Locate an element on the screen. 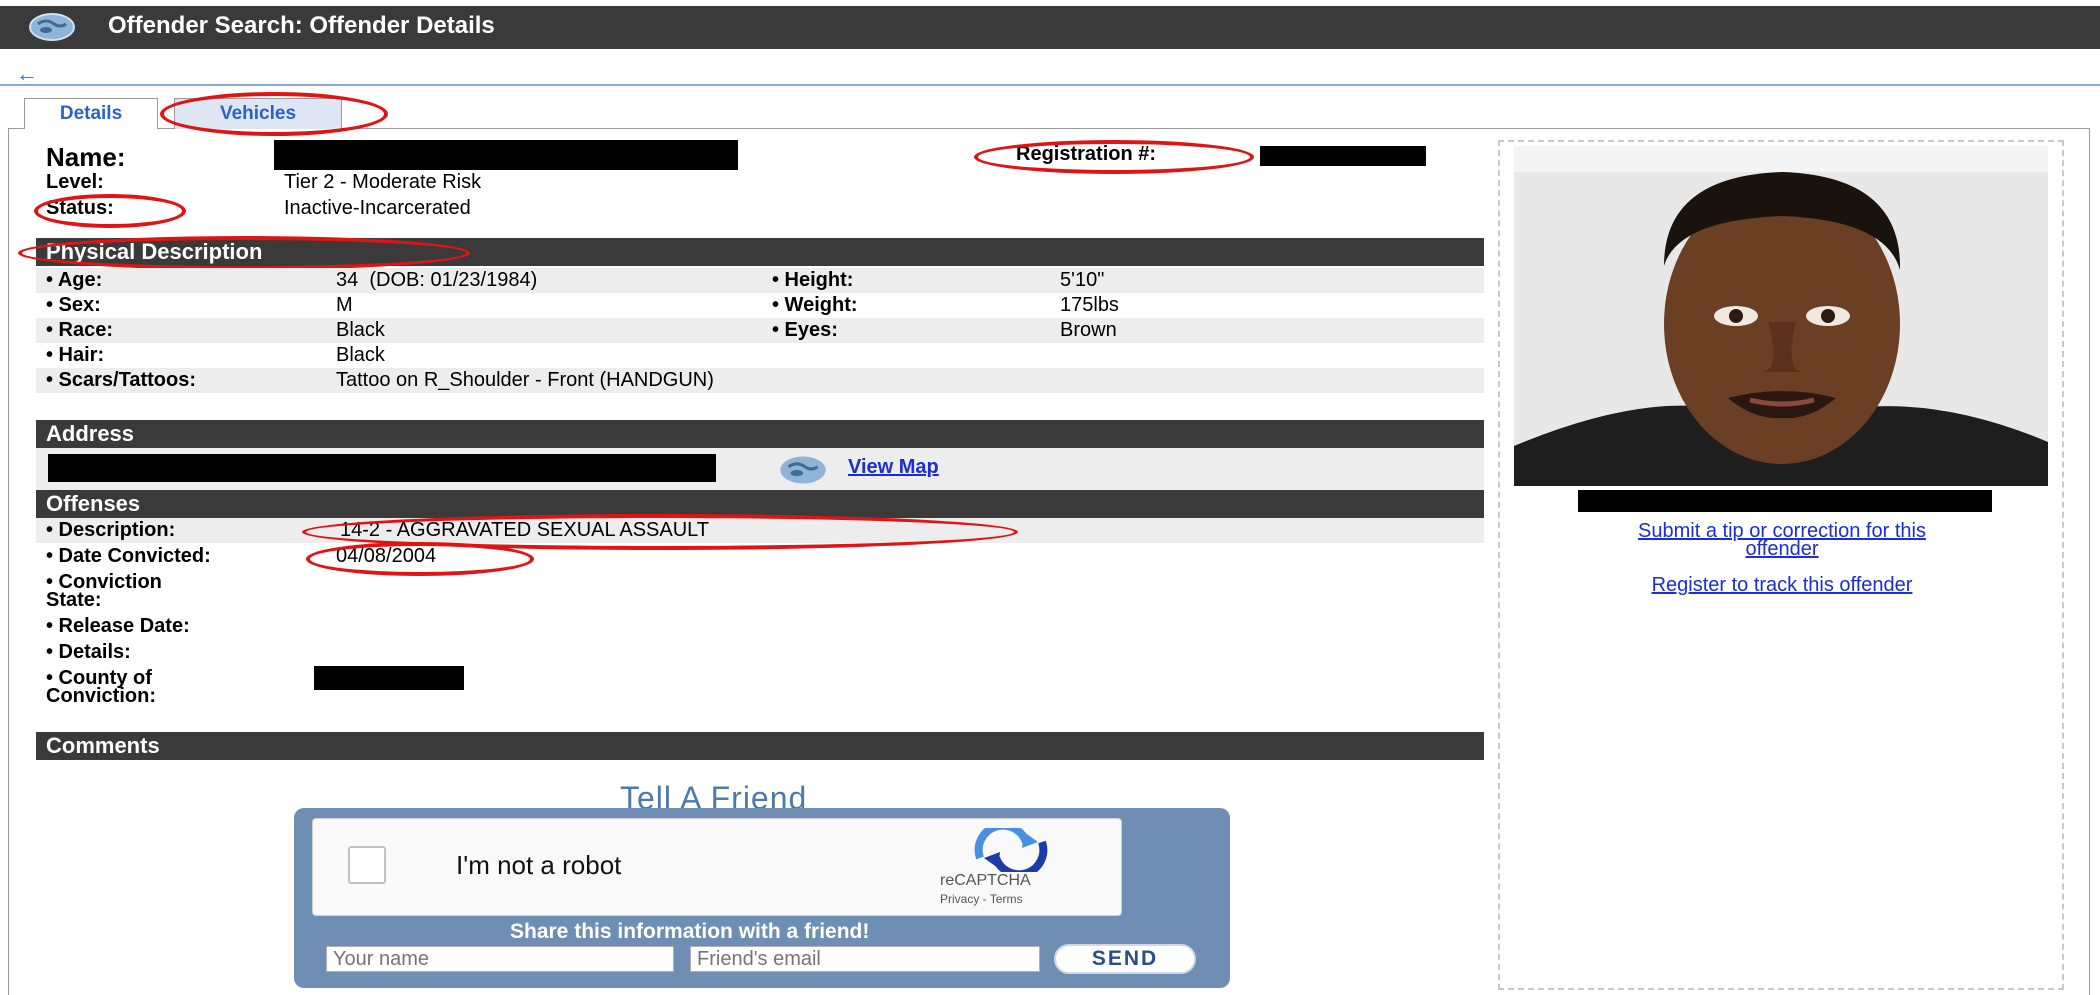 Image resolution: width=2100 pixels, height=995 pixels. annotation-circle-date is located at coordinates (420, 559).